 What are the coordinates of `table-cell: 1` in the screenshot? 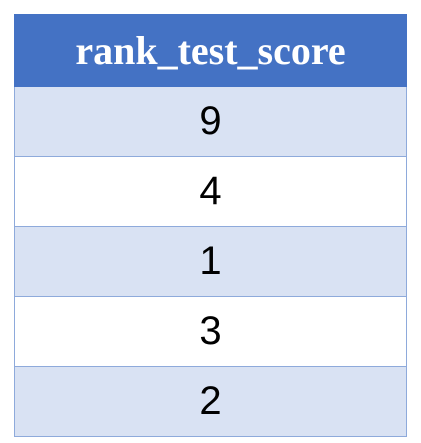 It's located at (210, 261).